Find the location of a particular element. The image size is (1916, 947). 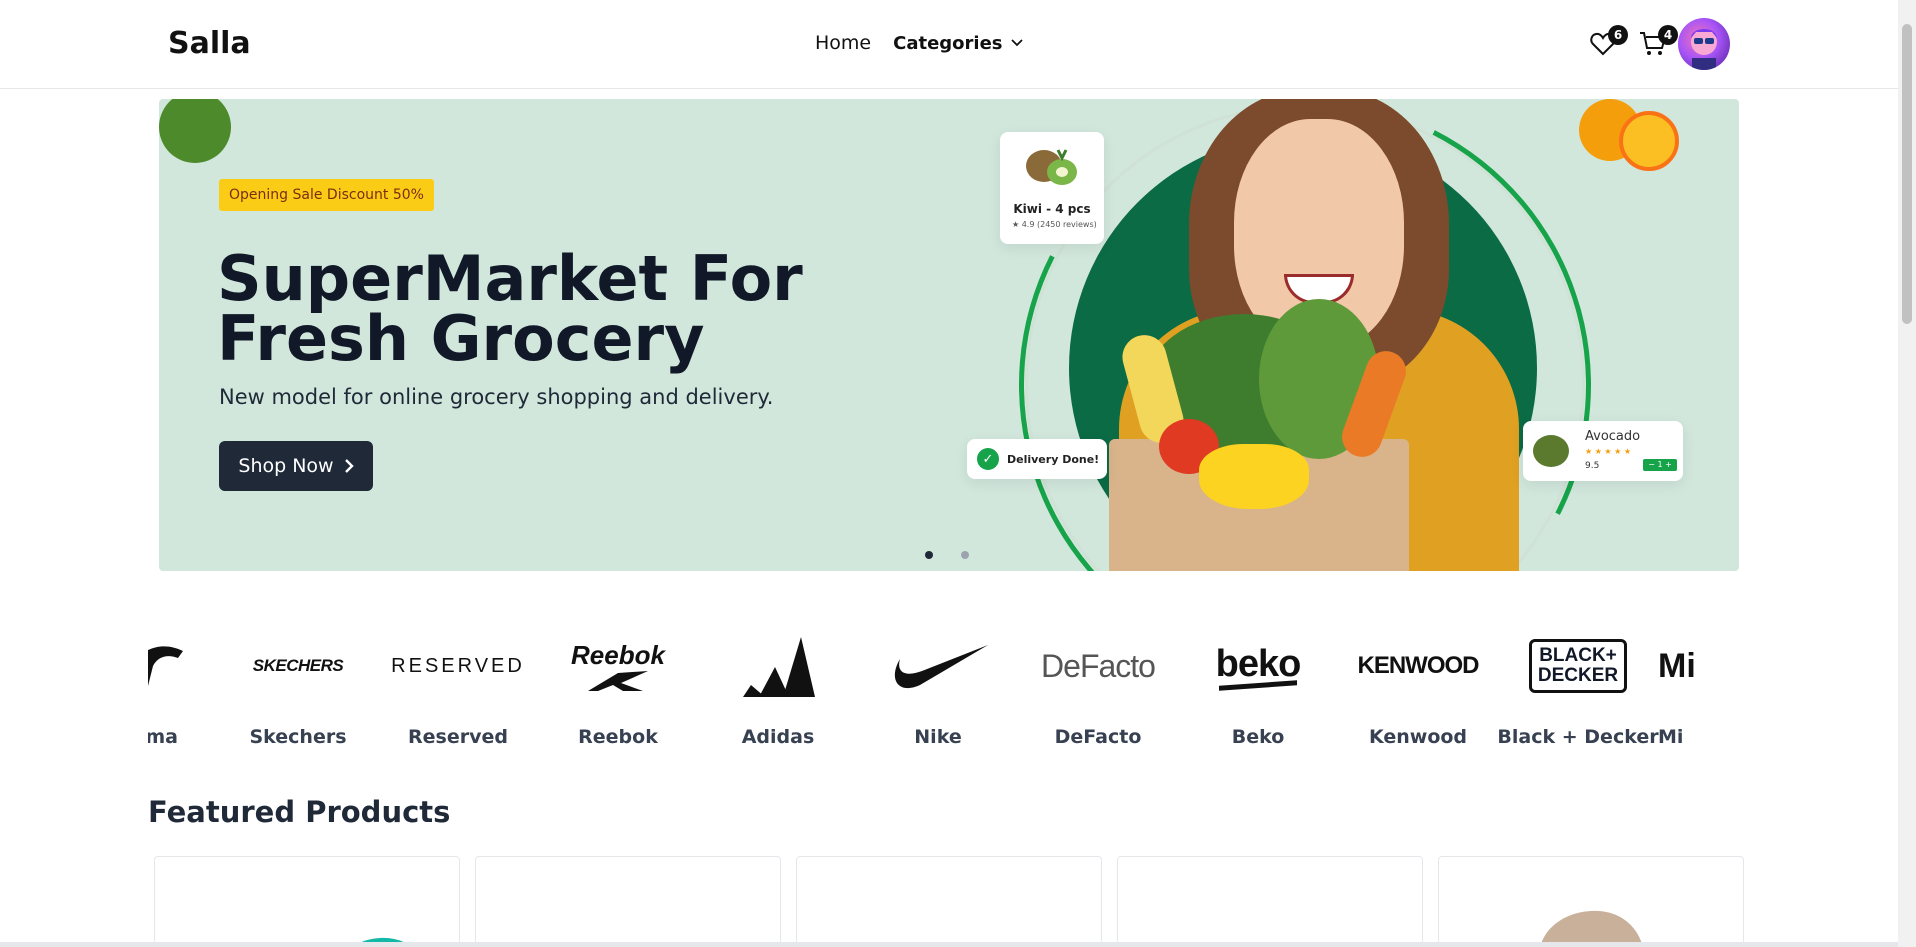

brand-item: Nike is located at coordinates (938, 688).